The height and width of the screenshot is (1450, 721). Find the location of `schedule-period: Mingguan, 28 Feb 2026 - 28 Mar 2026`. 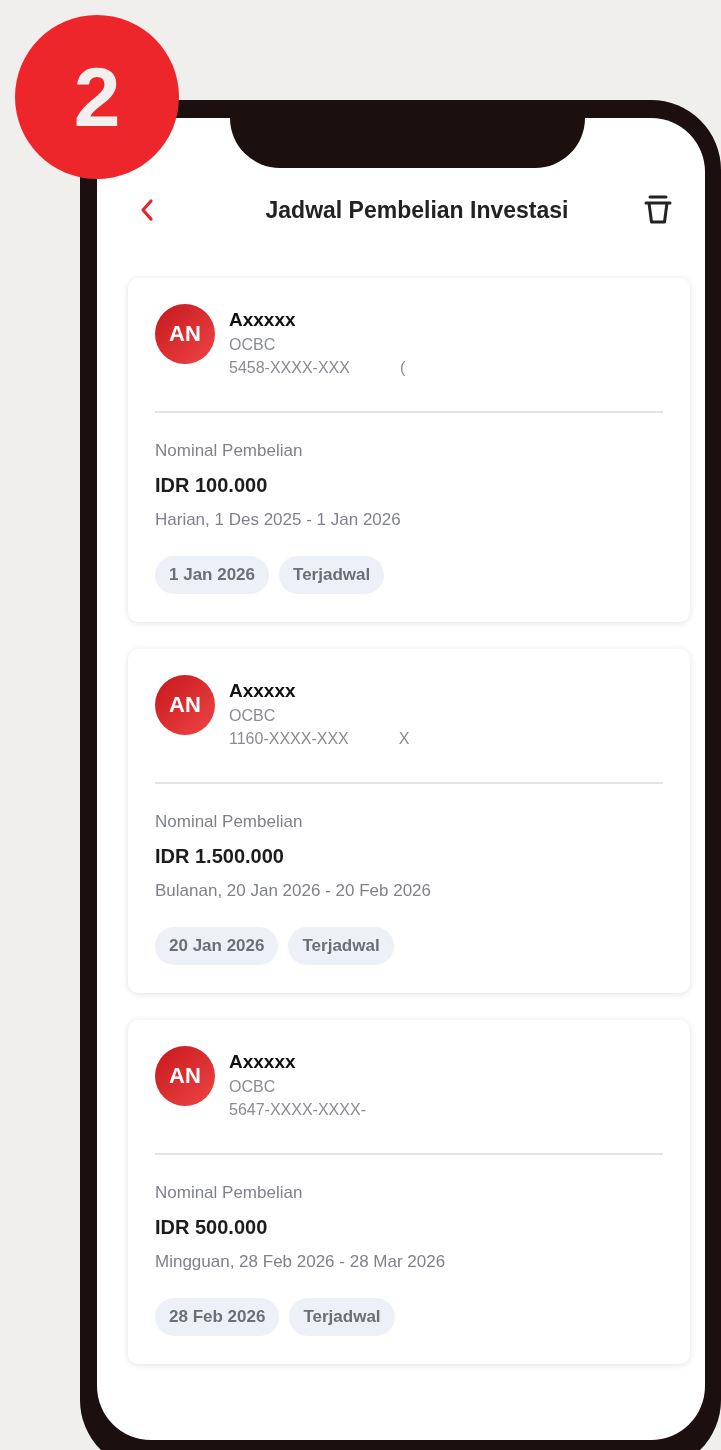

schedule-period: Mingguan, 28 Feb 2026 - 28 Mar 2026 is located at coordinates (301, 1262).